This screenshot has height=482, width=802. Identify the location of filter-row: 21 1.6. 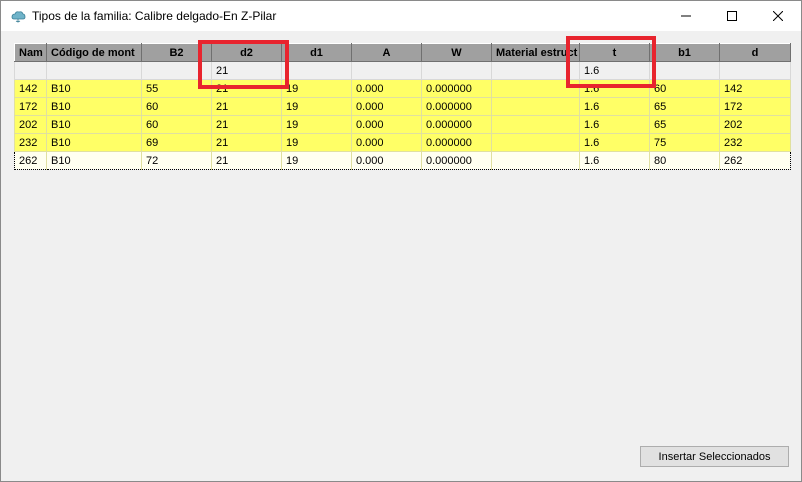
(402, 70).